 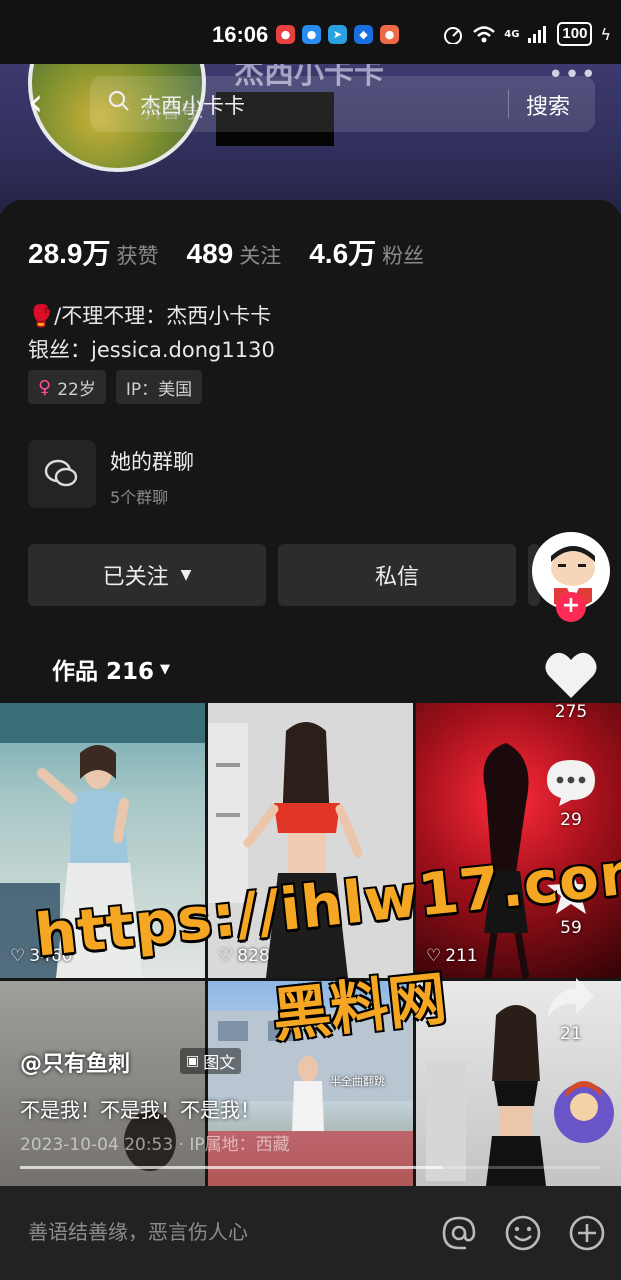 What do you see at coordinates (337, 34) in the screenshot?
I see `telegram-icon: ➤` at bounding box center [337, 34].